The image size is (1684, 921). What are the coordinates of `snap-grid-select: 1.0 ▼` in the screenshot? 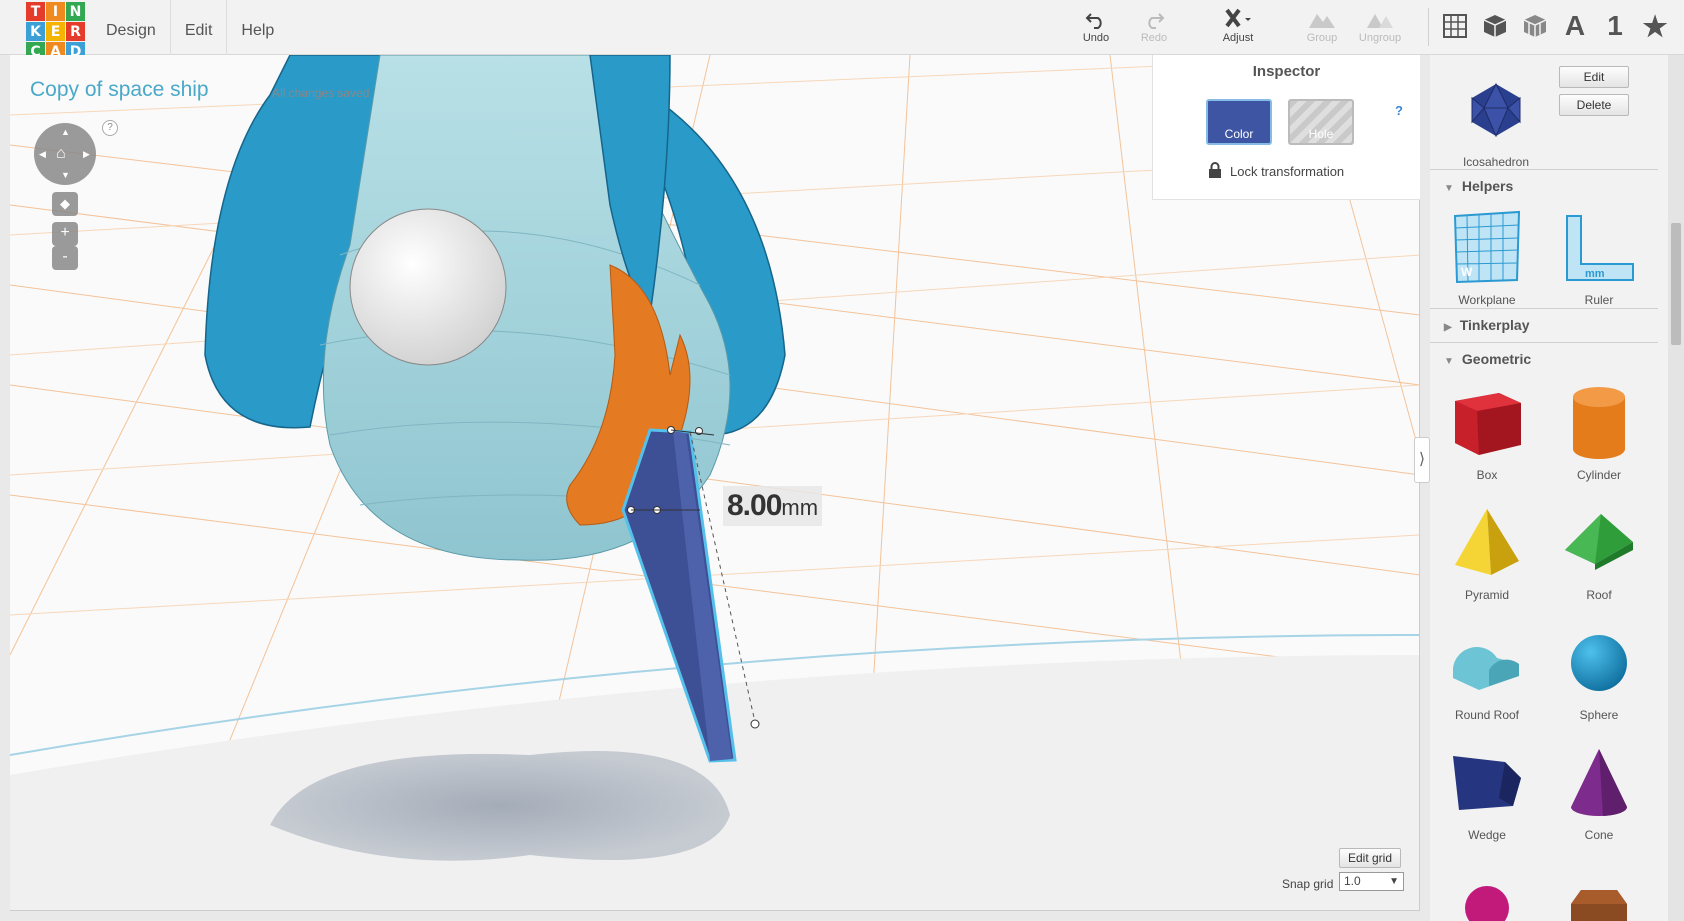 It's located at (1371, 881).